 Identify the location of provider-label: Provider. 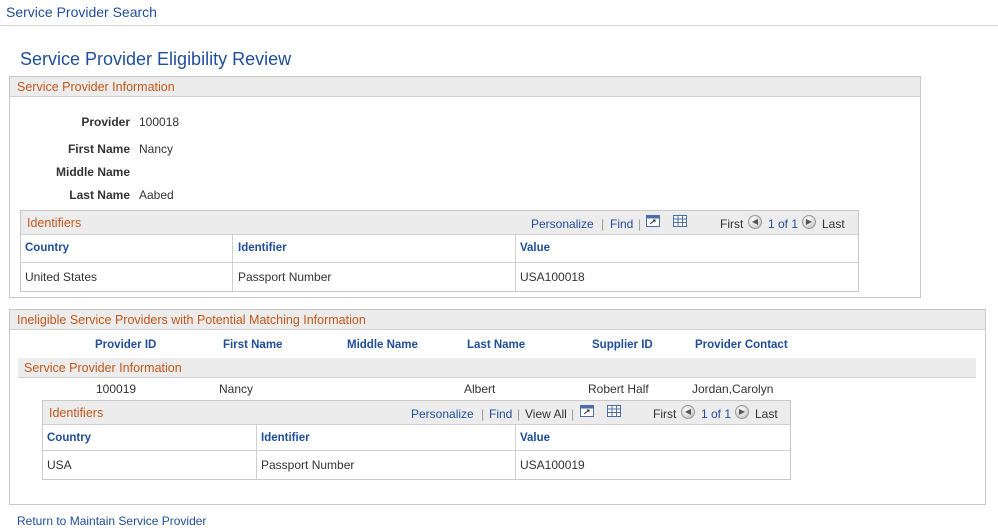
(105, 122).